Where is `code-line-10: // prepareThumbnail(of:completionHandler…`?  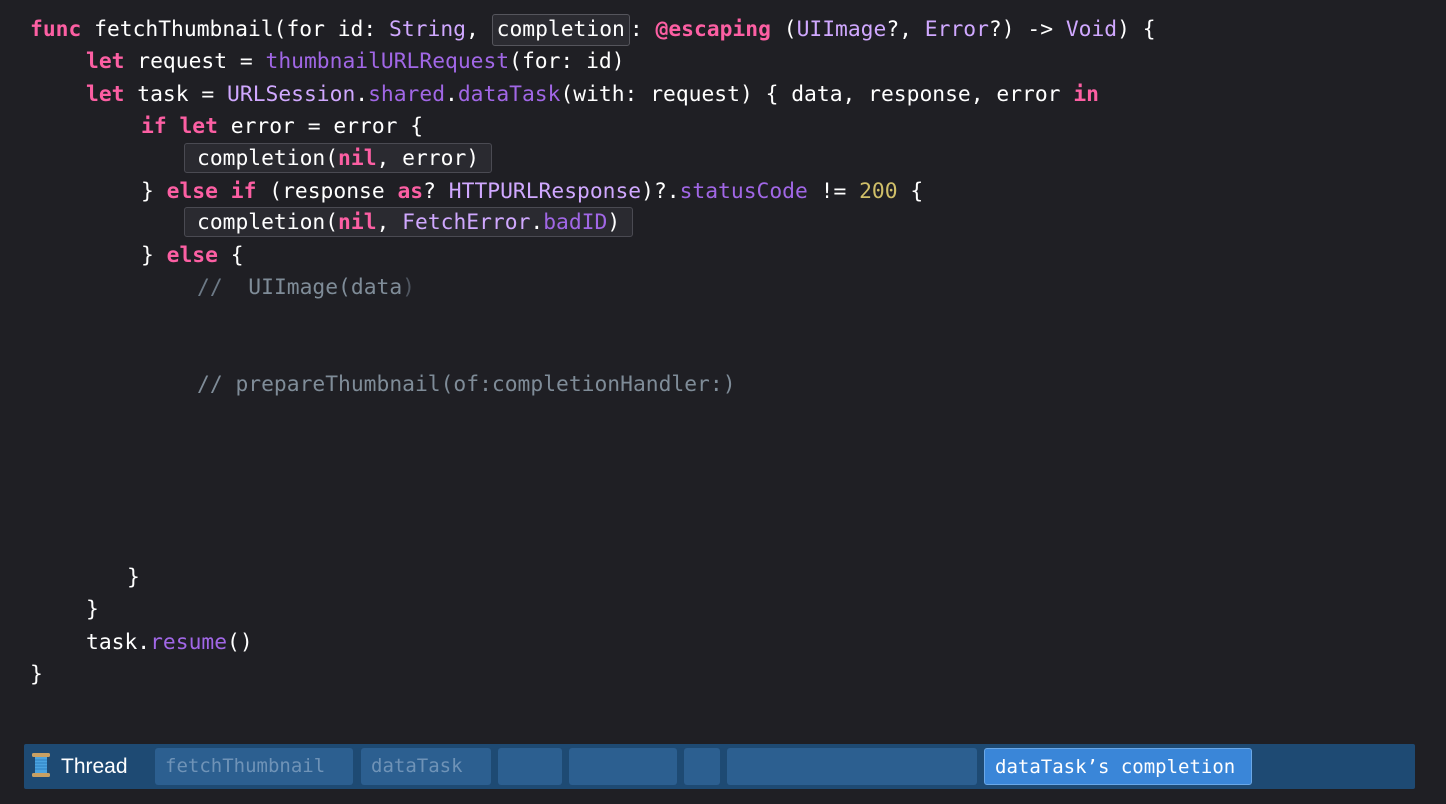 code-line-10: // prepareThumbnail(of:completionHandler… is located at coordinates (466, 385).